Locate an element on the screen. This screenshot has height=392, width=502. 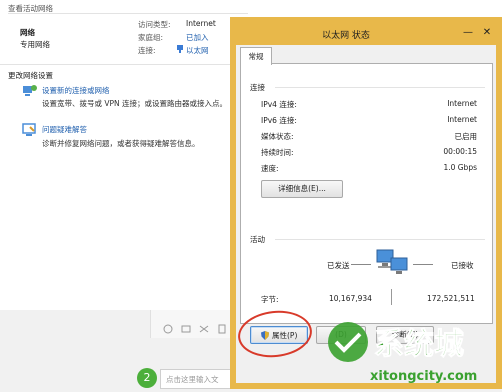
ipv6-label: IPv6 连接: is located at coordinates (279, 120).